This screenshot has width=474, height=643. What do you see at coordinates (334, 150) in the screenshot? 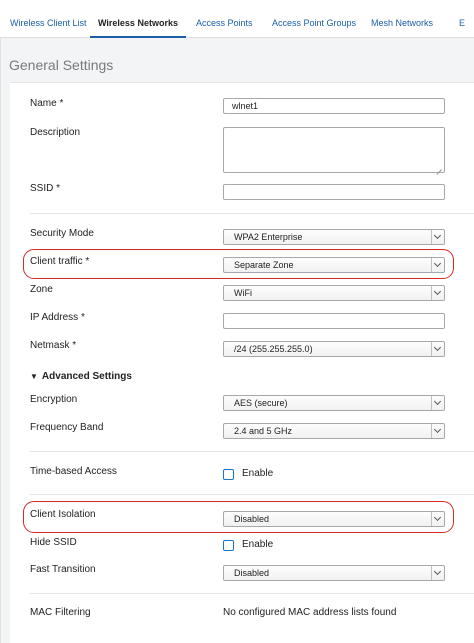
I see `description-textarea` at bounding box center [334, 150].